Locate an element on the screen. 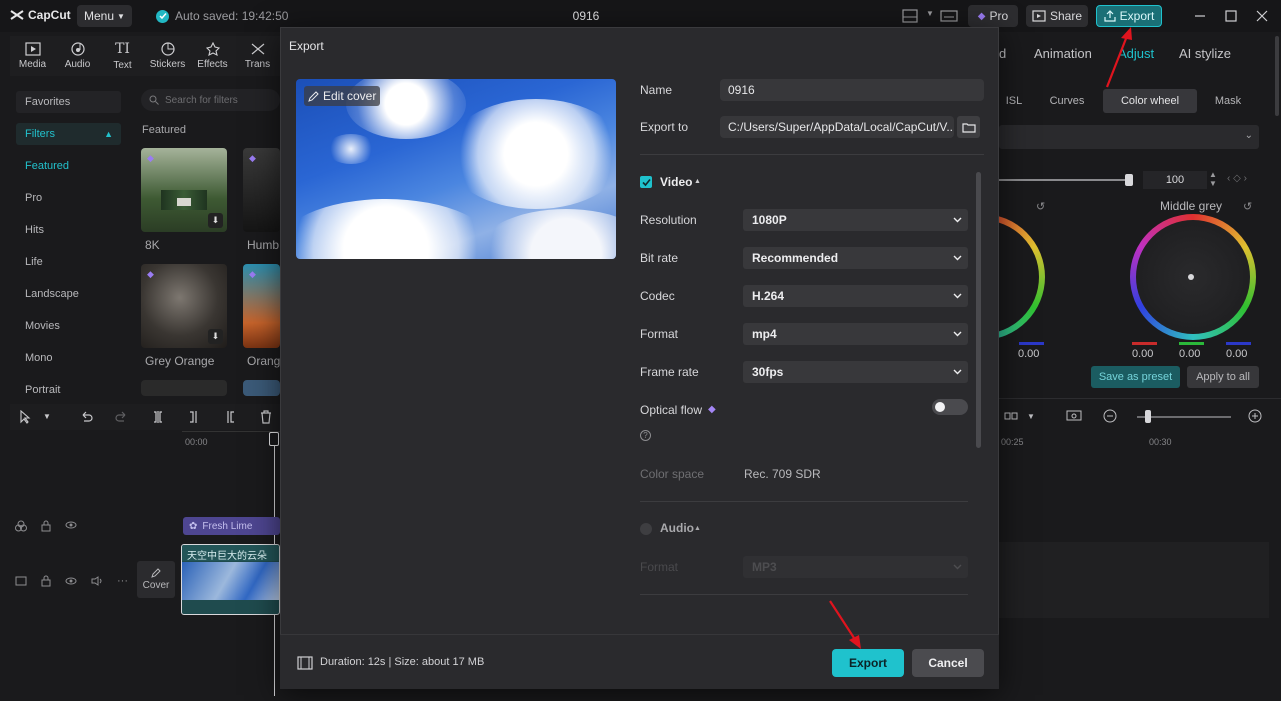  top-export-button: Export is located at coordinates (1129, 16).